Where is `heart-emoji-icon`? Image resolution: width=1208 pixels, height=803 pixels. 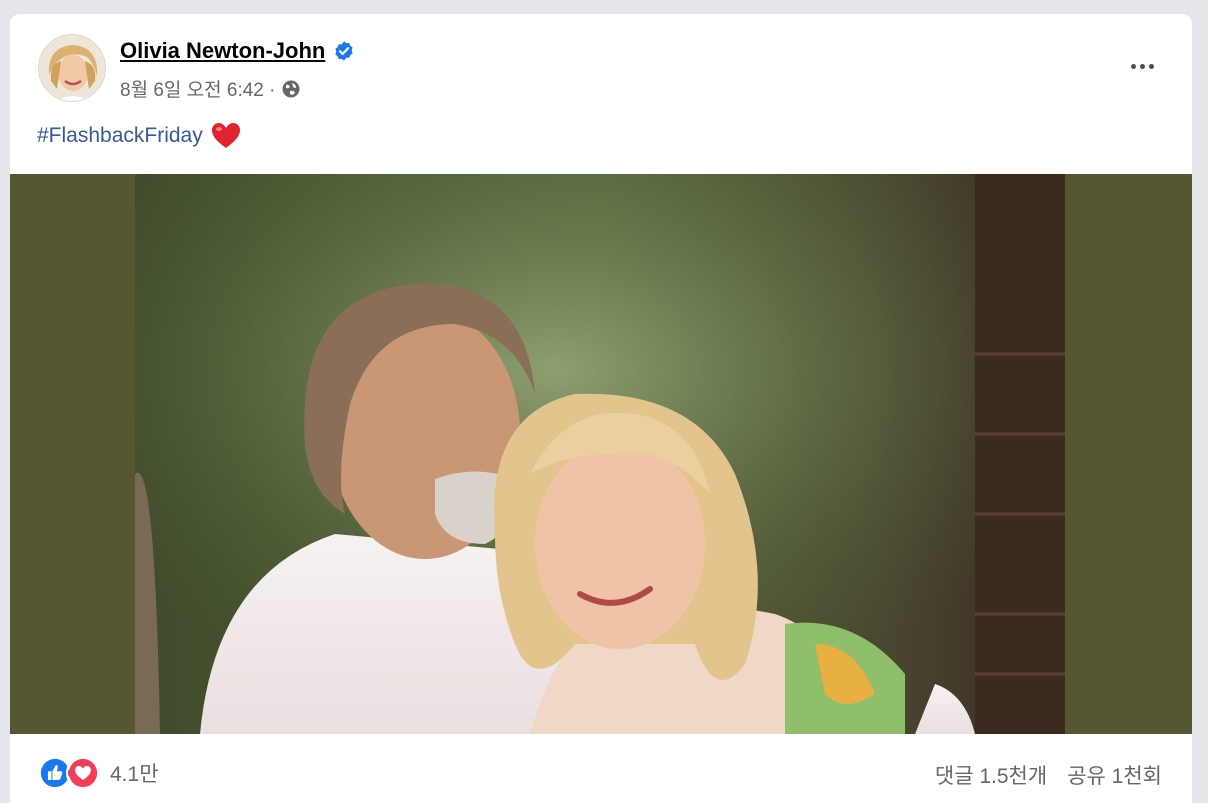
heart-emoji-icon is located at coordinates (225, 135).